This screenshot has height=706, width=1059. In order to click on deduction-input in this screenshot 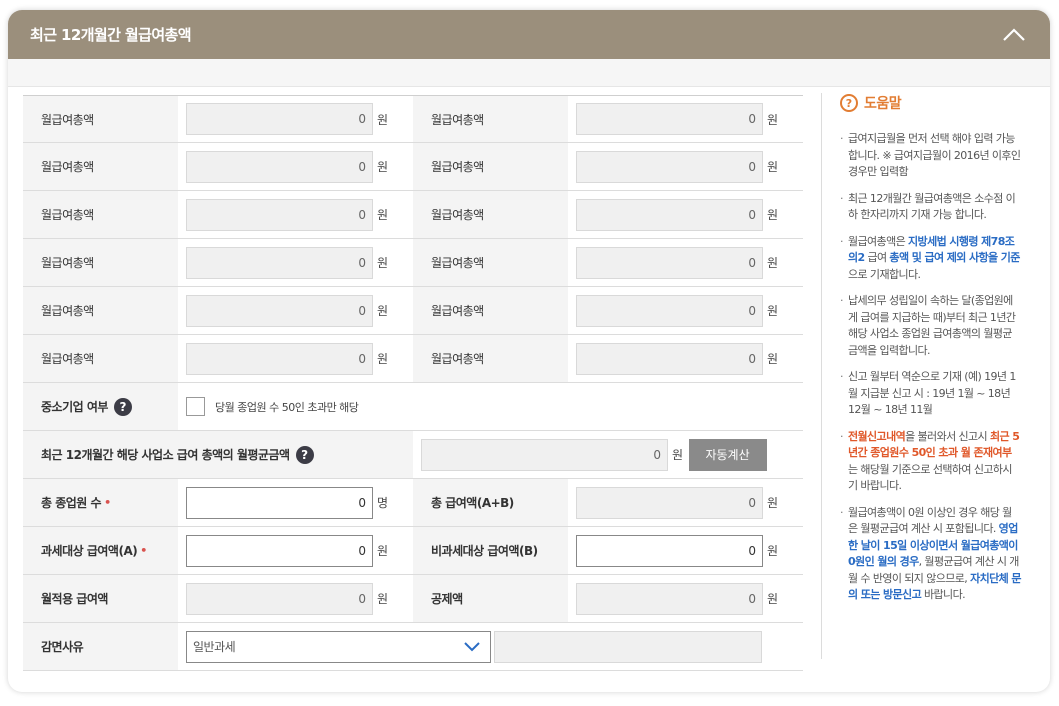, I will do `click(669, 598)`.